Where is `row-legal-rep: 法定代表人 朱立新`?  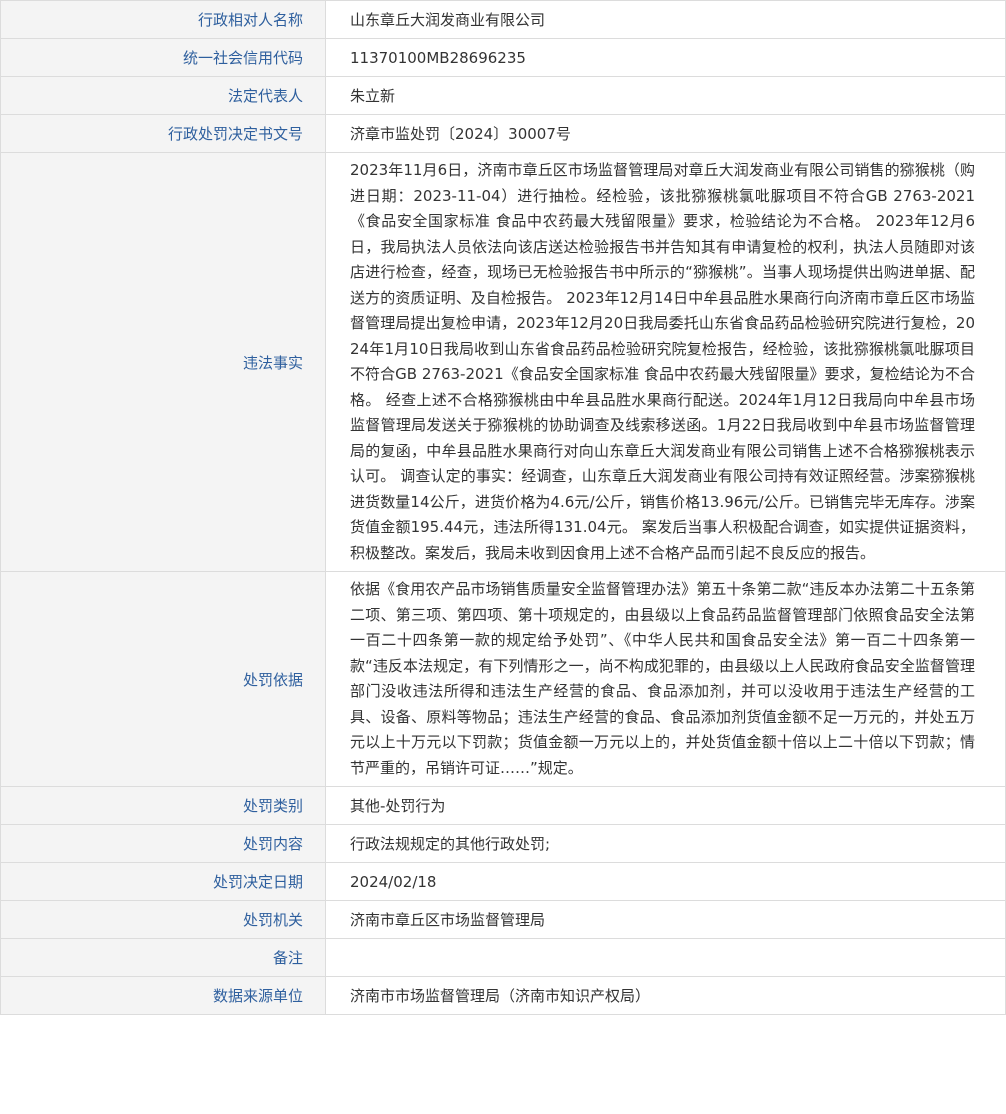
row-legal-rep: 法定代表人 朱立新 is located at coordinates (503, 95).